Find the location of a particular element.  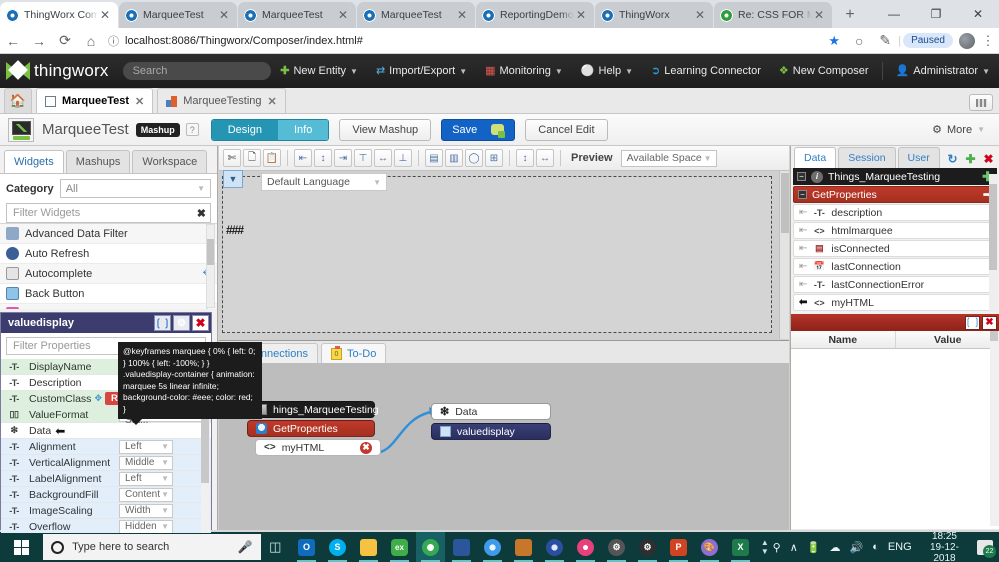

new-tab-button: + is located at coordinates (850, 15).